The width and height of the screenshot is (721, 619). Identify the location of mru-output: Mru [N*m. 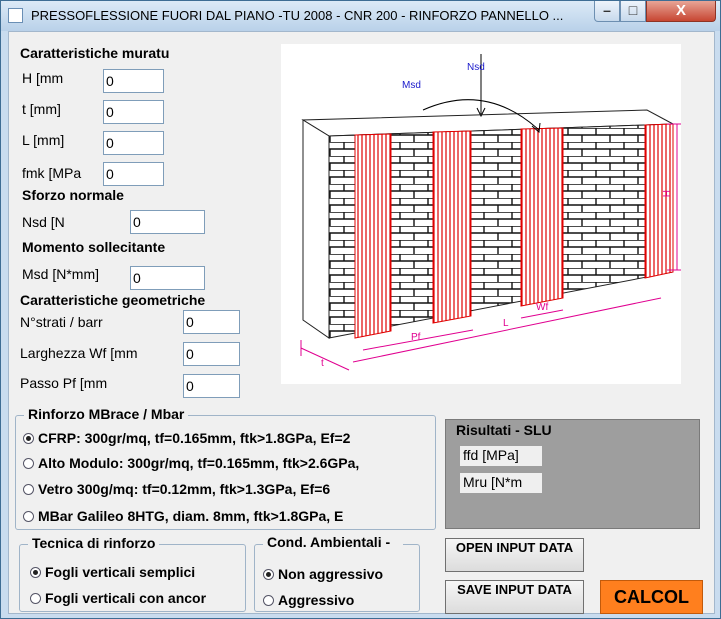
(501, 483).